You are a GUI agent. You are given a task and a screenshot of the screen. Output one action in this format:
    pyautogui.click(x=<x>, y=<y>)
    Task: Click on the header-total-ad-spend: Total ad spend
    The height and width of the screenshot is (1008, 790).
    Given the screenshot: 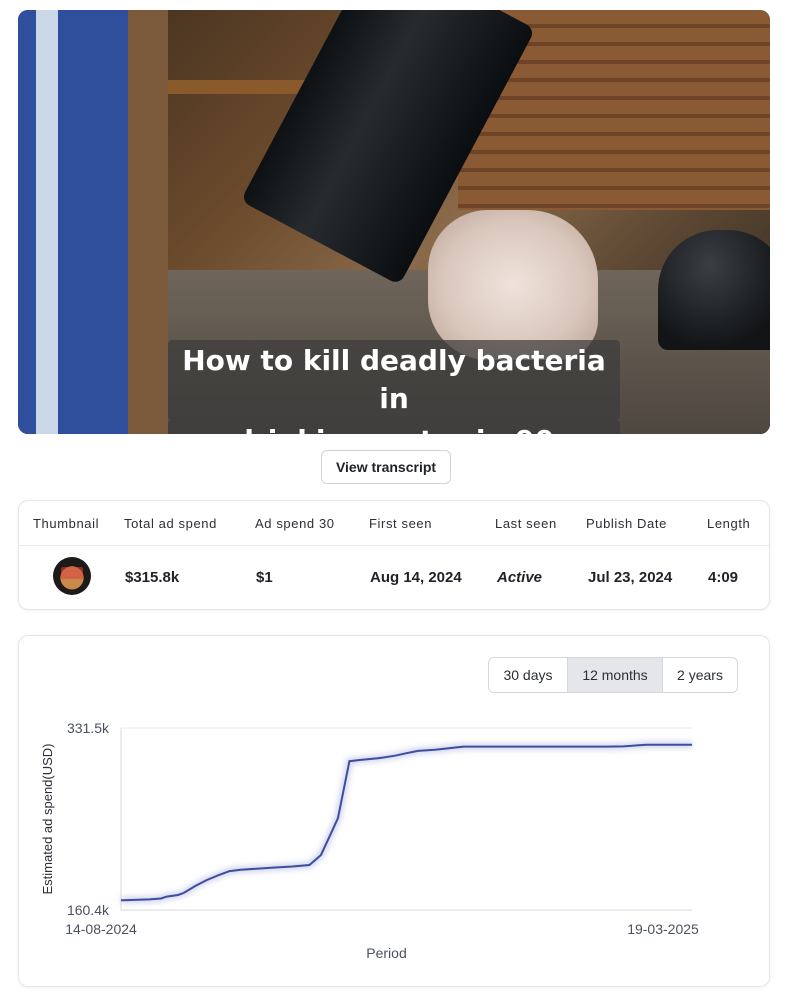 What is the action you would take?
    pyautogui.click(x=170, y=523)
    